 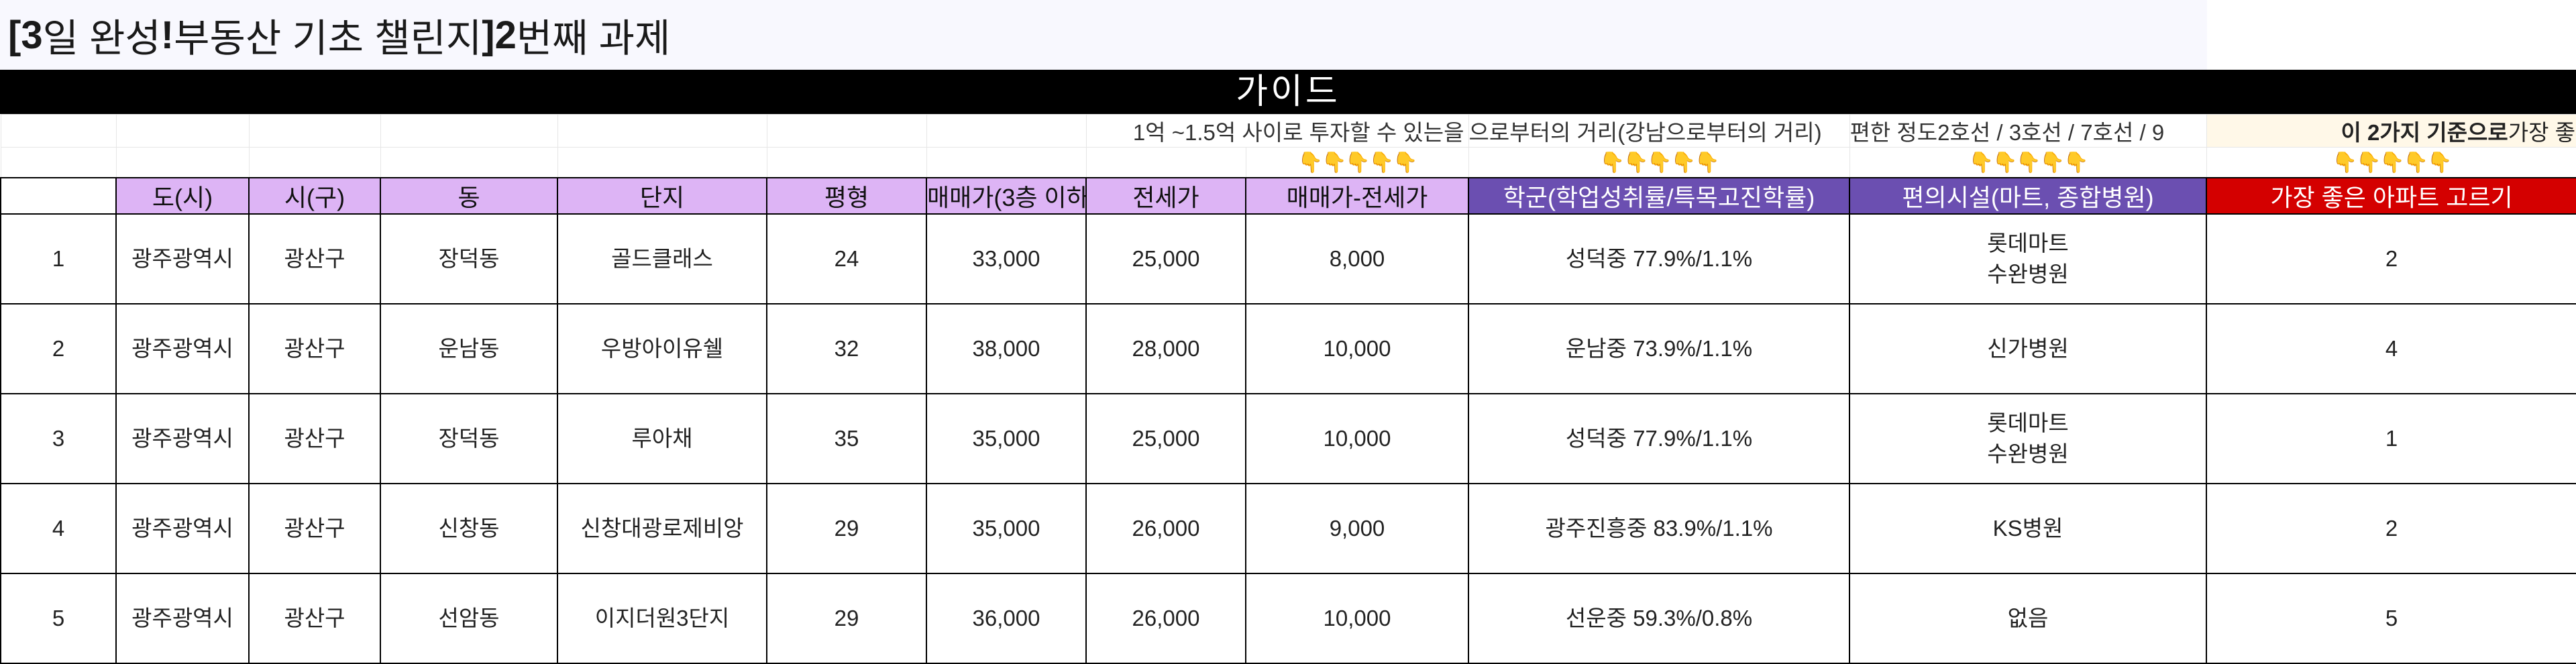 What do you see at coordinates (593, 38) in the screenshot?
I see `title-part3: 번째 과제` at bounding box center [593, 38].